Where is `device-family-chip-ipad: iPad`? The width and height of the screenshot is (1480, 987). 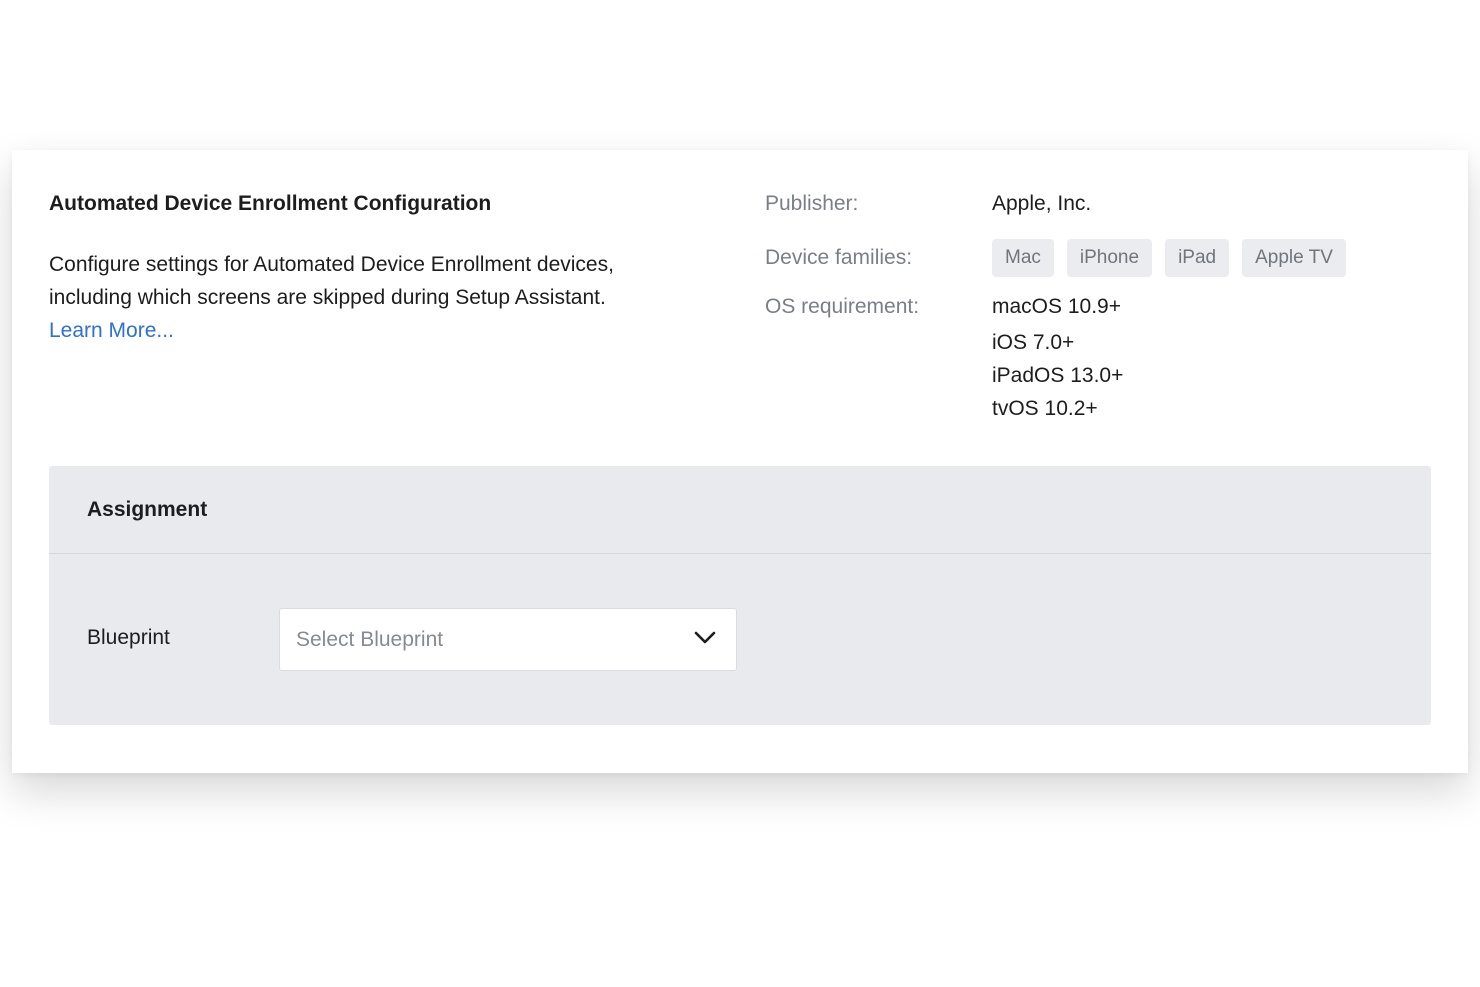
device-family-chip-ipad: iPad is located at coordinates (1197, 258).